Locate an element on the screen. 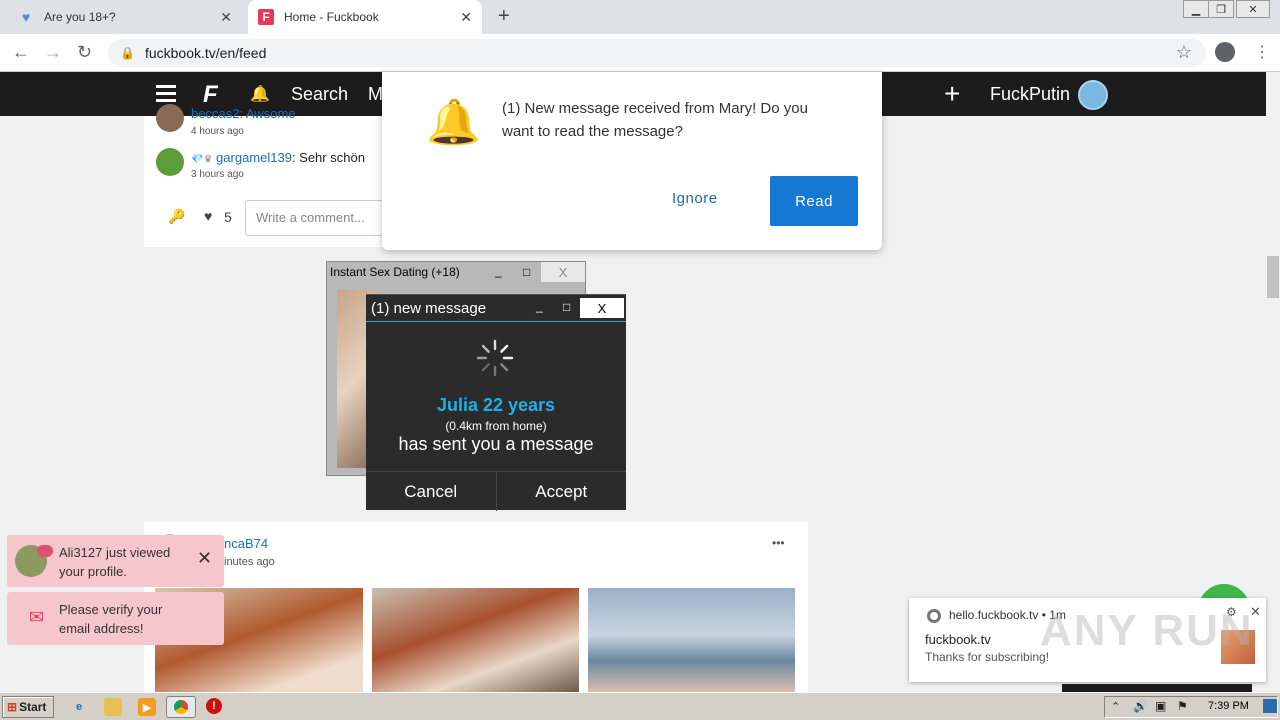 The width and height of the screenshot is (1280, 720). opera-icon: ! is located at coordinates (214, 706).